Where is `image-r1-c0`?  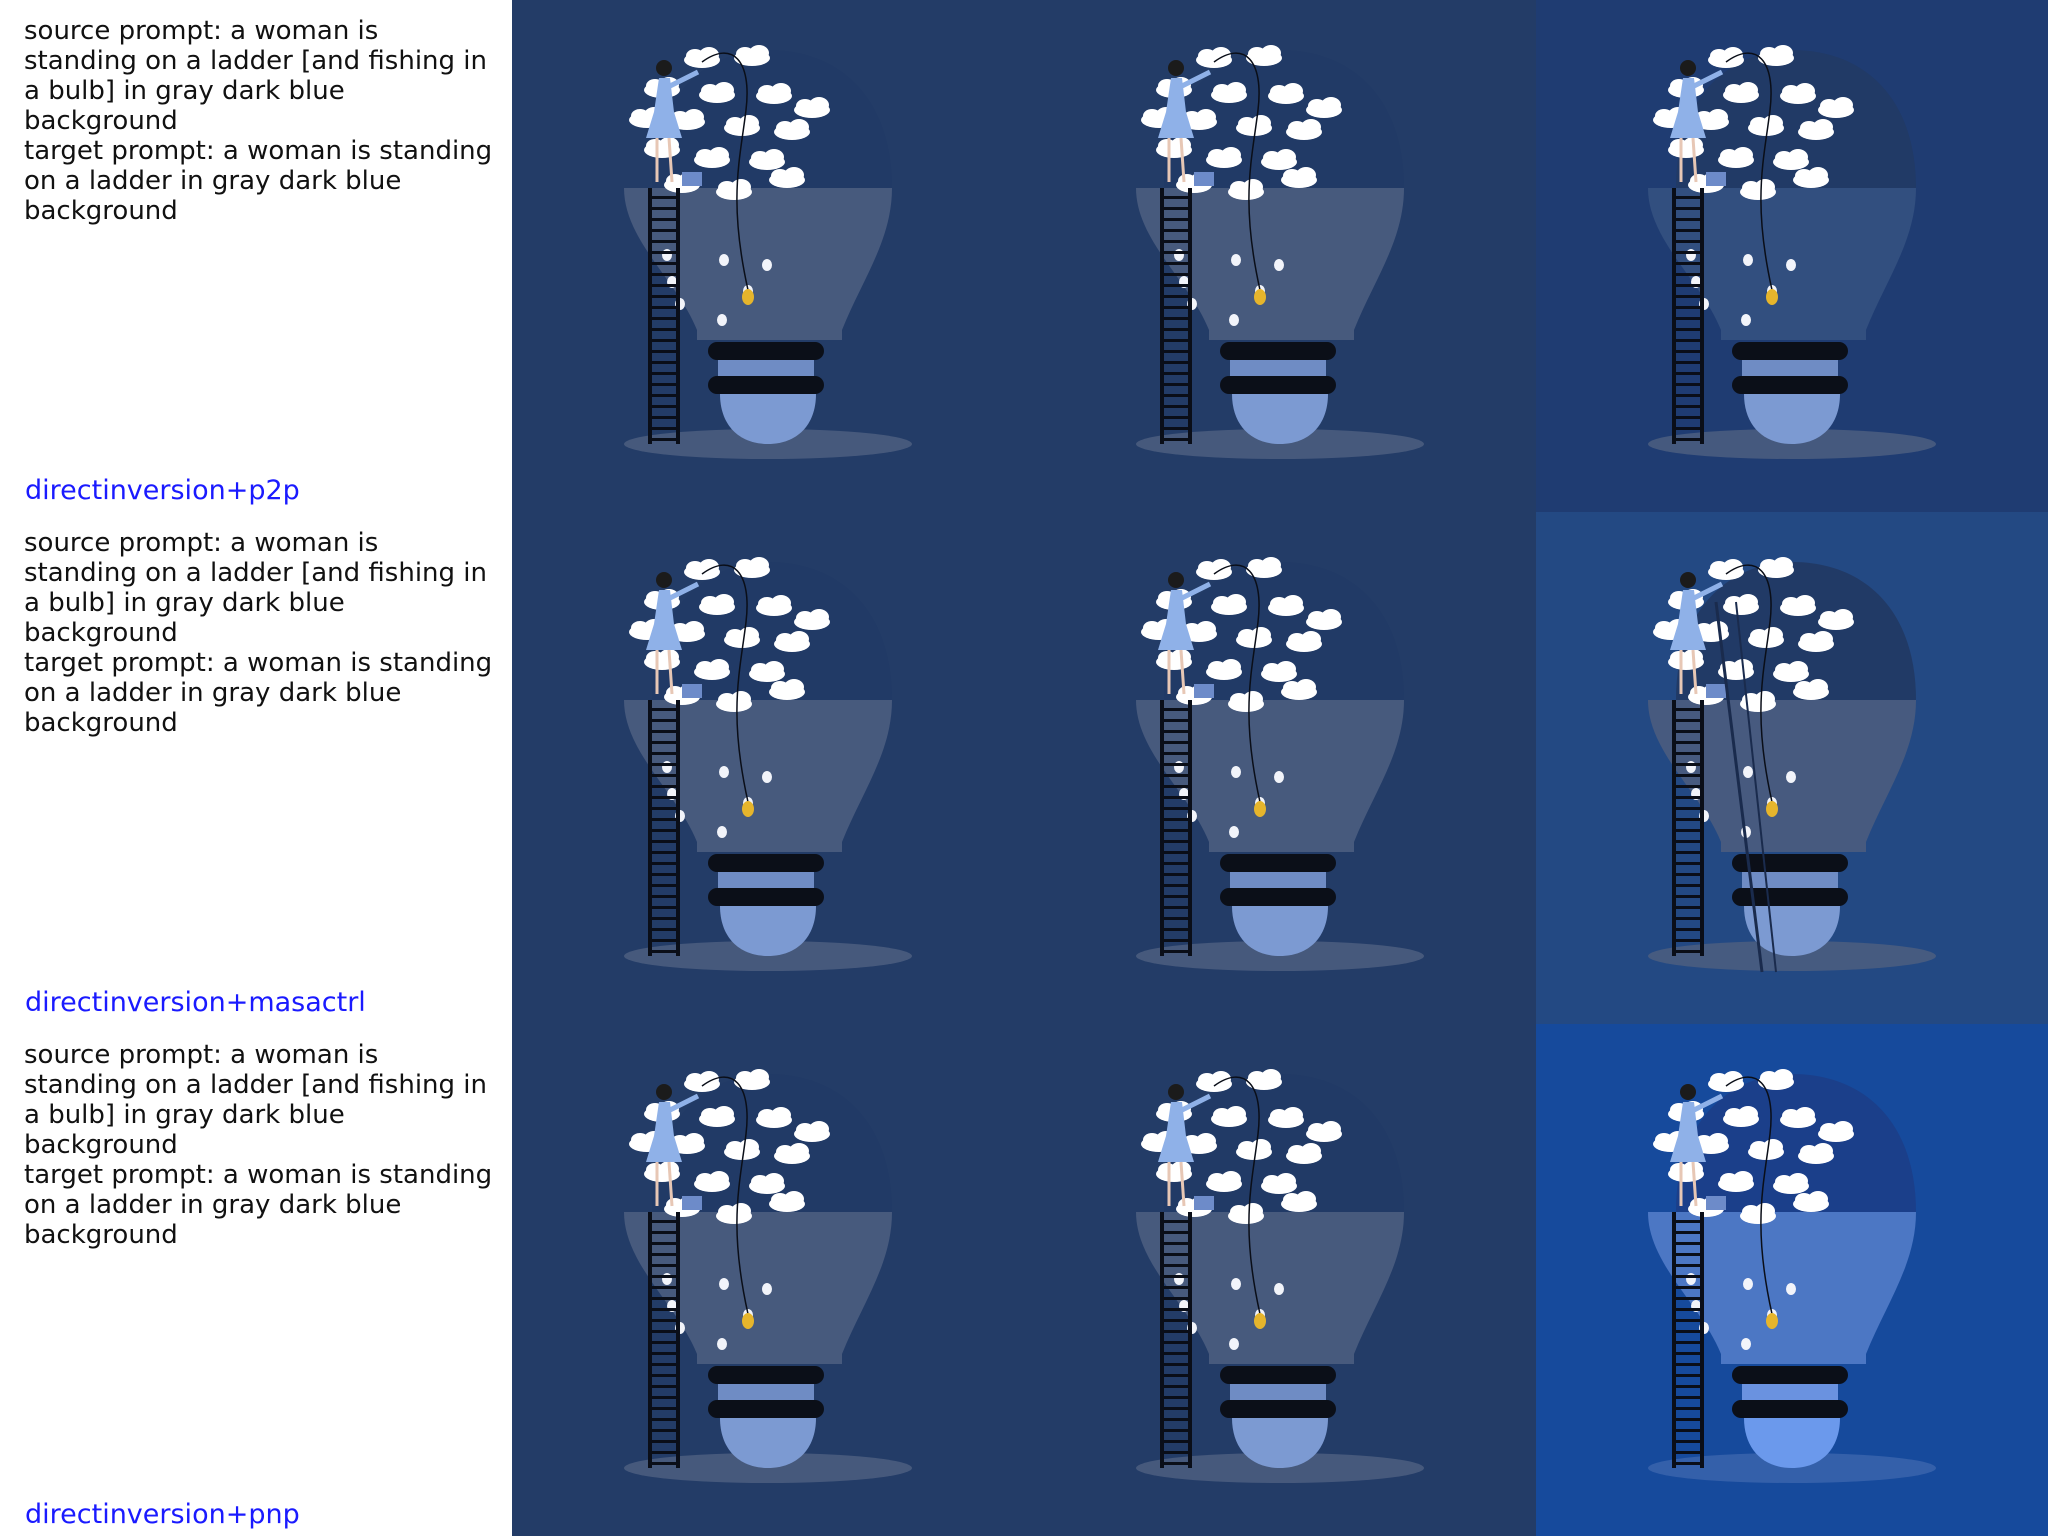
image-r1-c0 is located at coordinates (768, 768).